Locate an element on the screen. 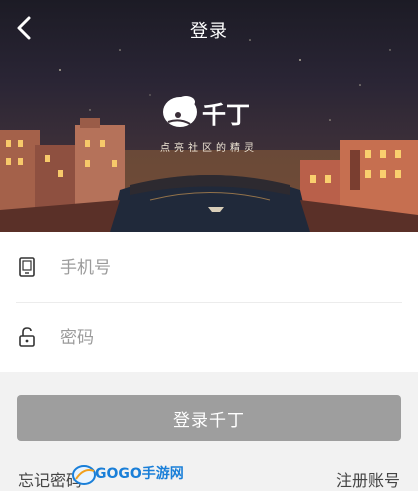 This screenshot has height=491, width=418. login-button: 登录千丁 is located at coordinates (209, 418).